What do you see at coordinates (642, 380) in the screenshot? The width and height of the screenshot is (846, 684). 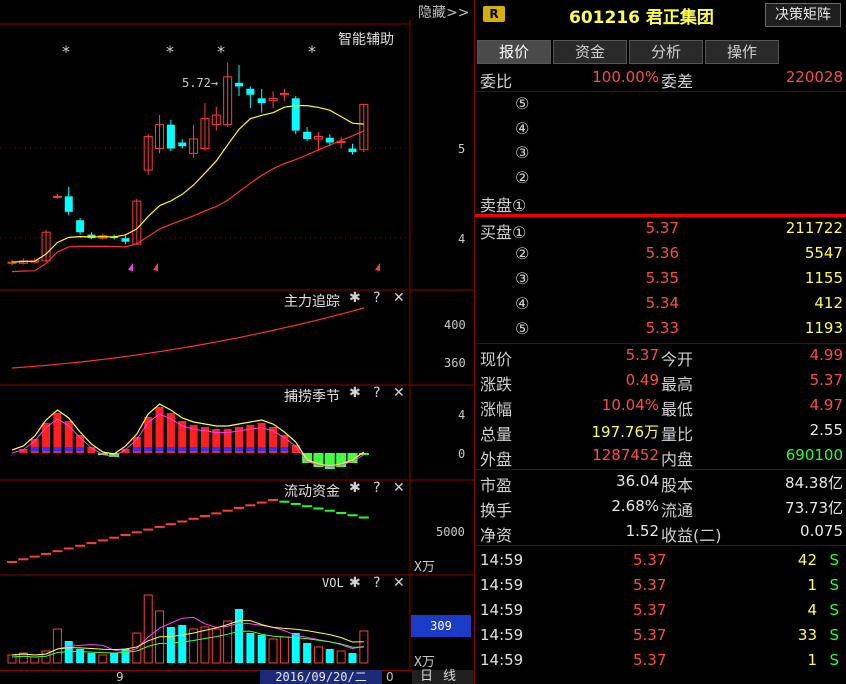 I see `stat-value: 0.49` at bounding box center [642, 380].